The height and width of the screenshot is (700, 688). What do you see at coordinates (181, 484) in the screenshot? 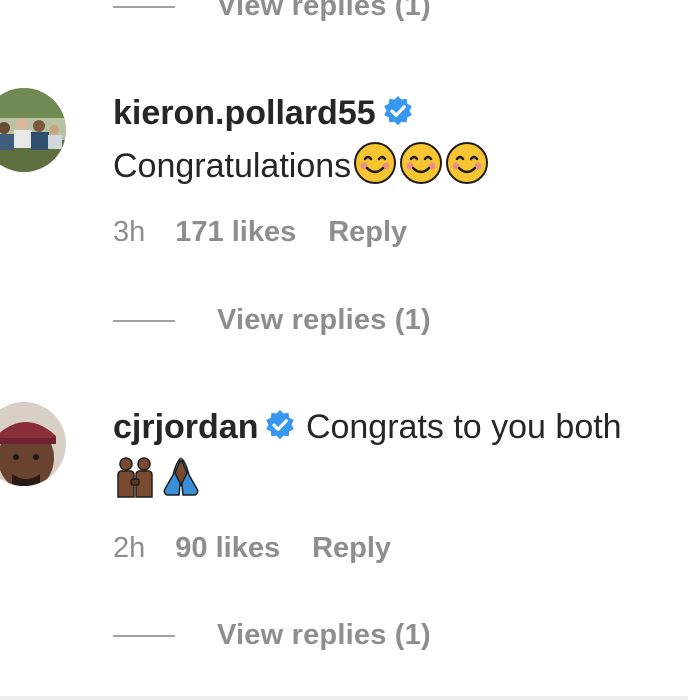
I see `folded-hands-emoji-icon` at bounding box center [181, 484].